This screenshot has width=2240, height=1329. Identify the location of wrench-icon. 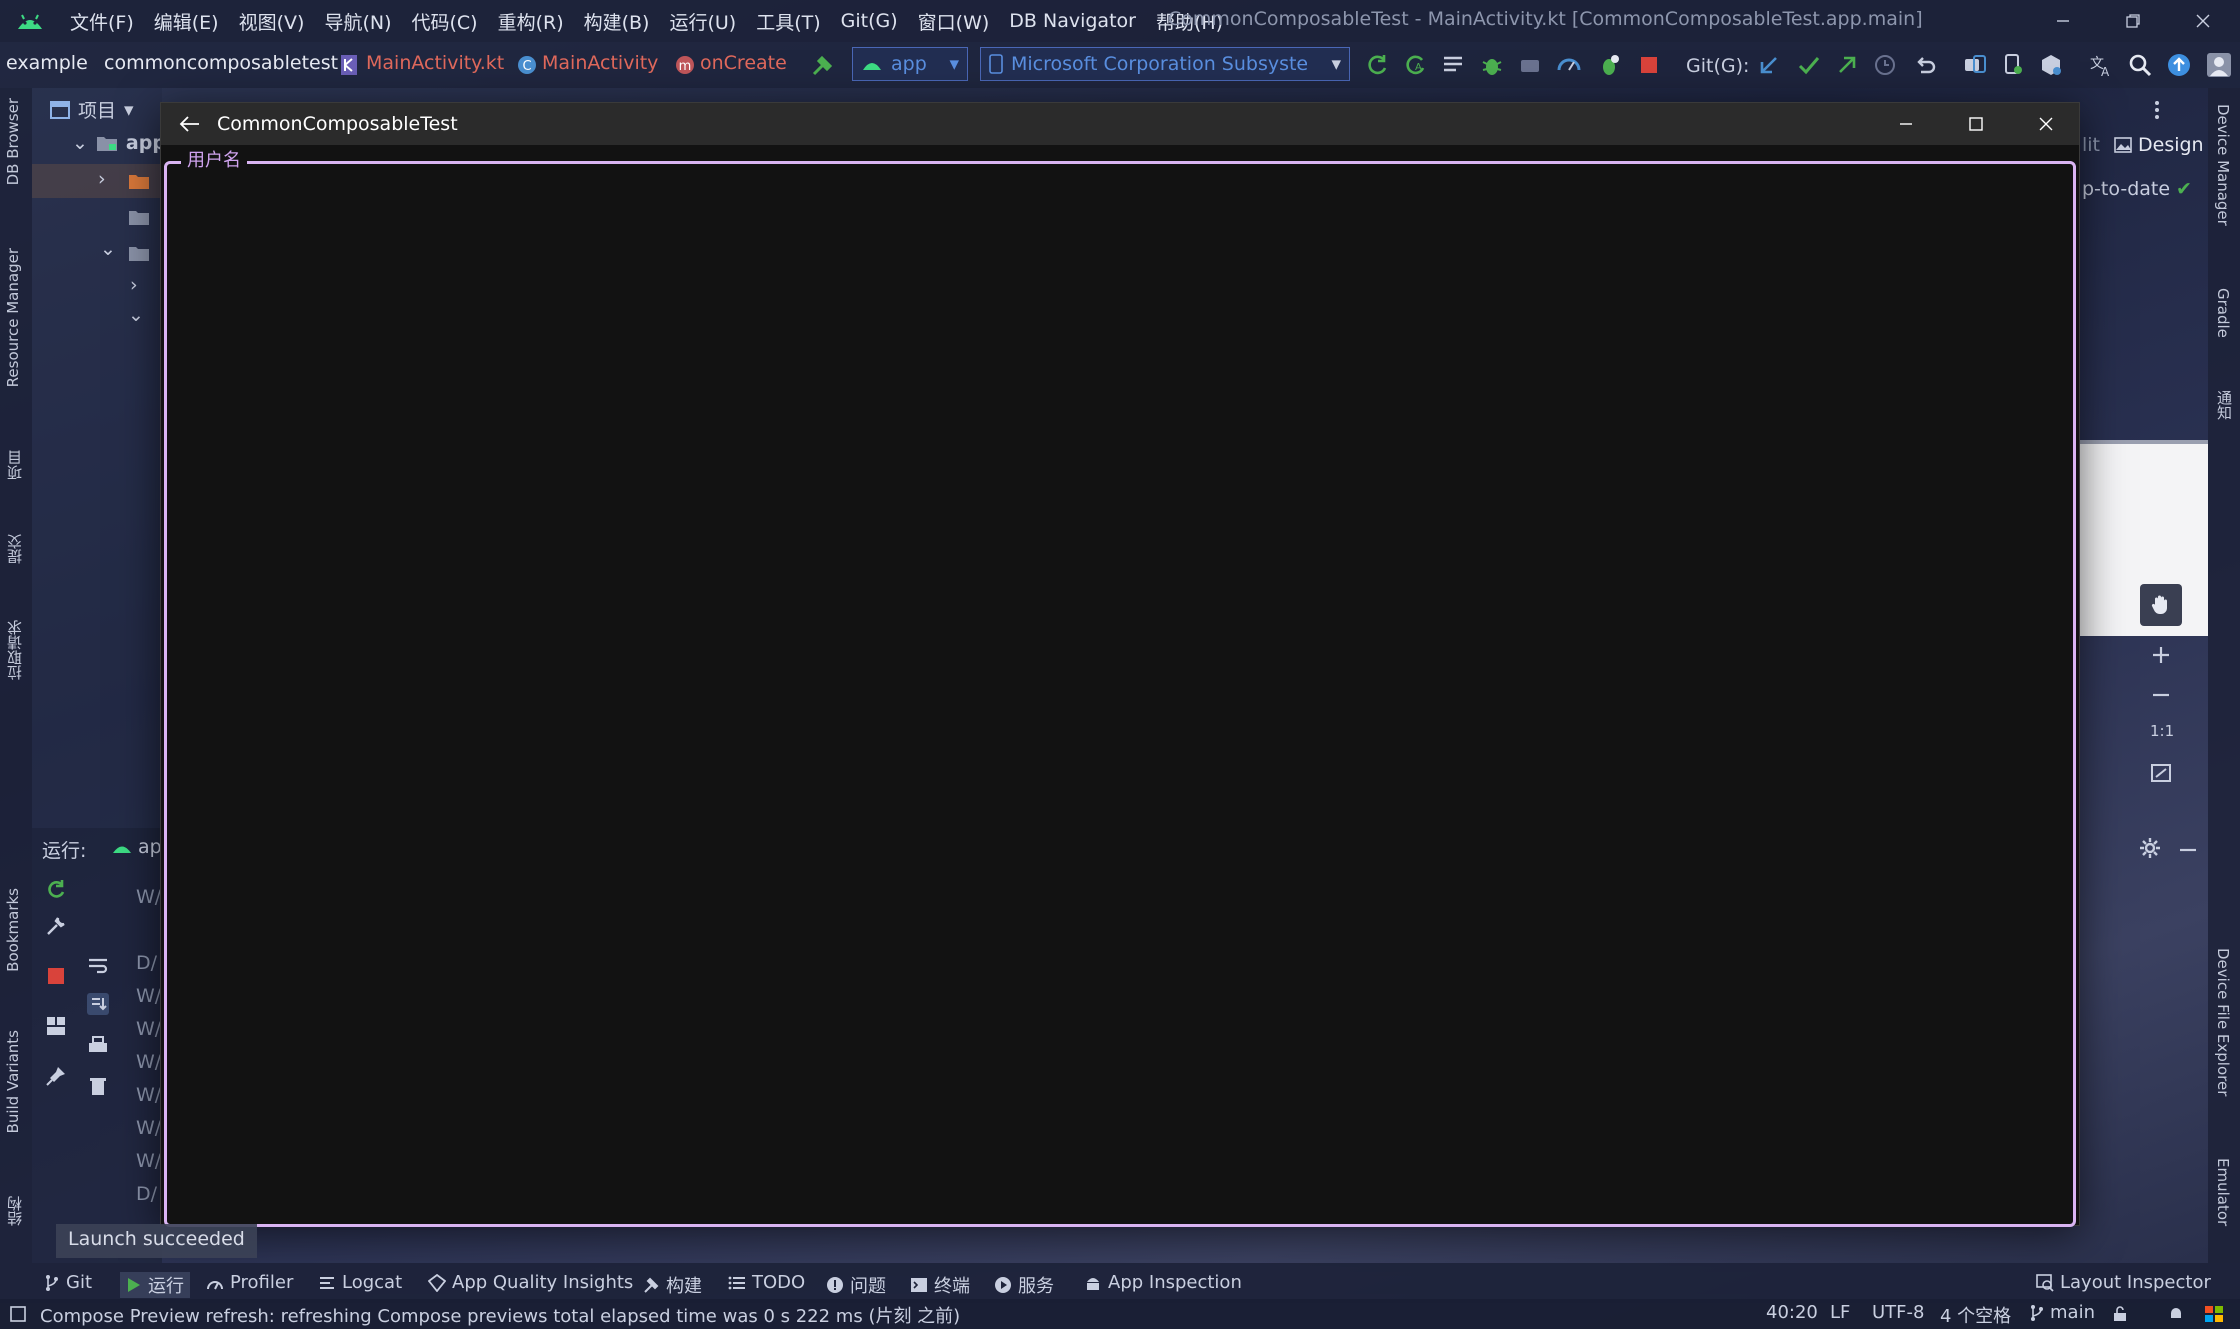
(56, 926).